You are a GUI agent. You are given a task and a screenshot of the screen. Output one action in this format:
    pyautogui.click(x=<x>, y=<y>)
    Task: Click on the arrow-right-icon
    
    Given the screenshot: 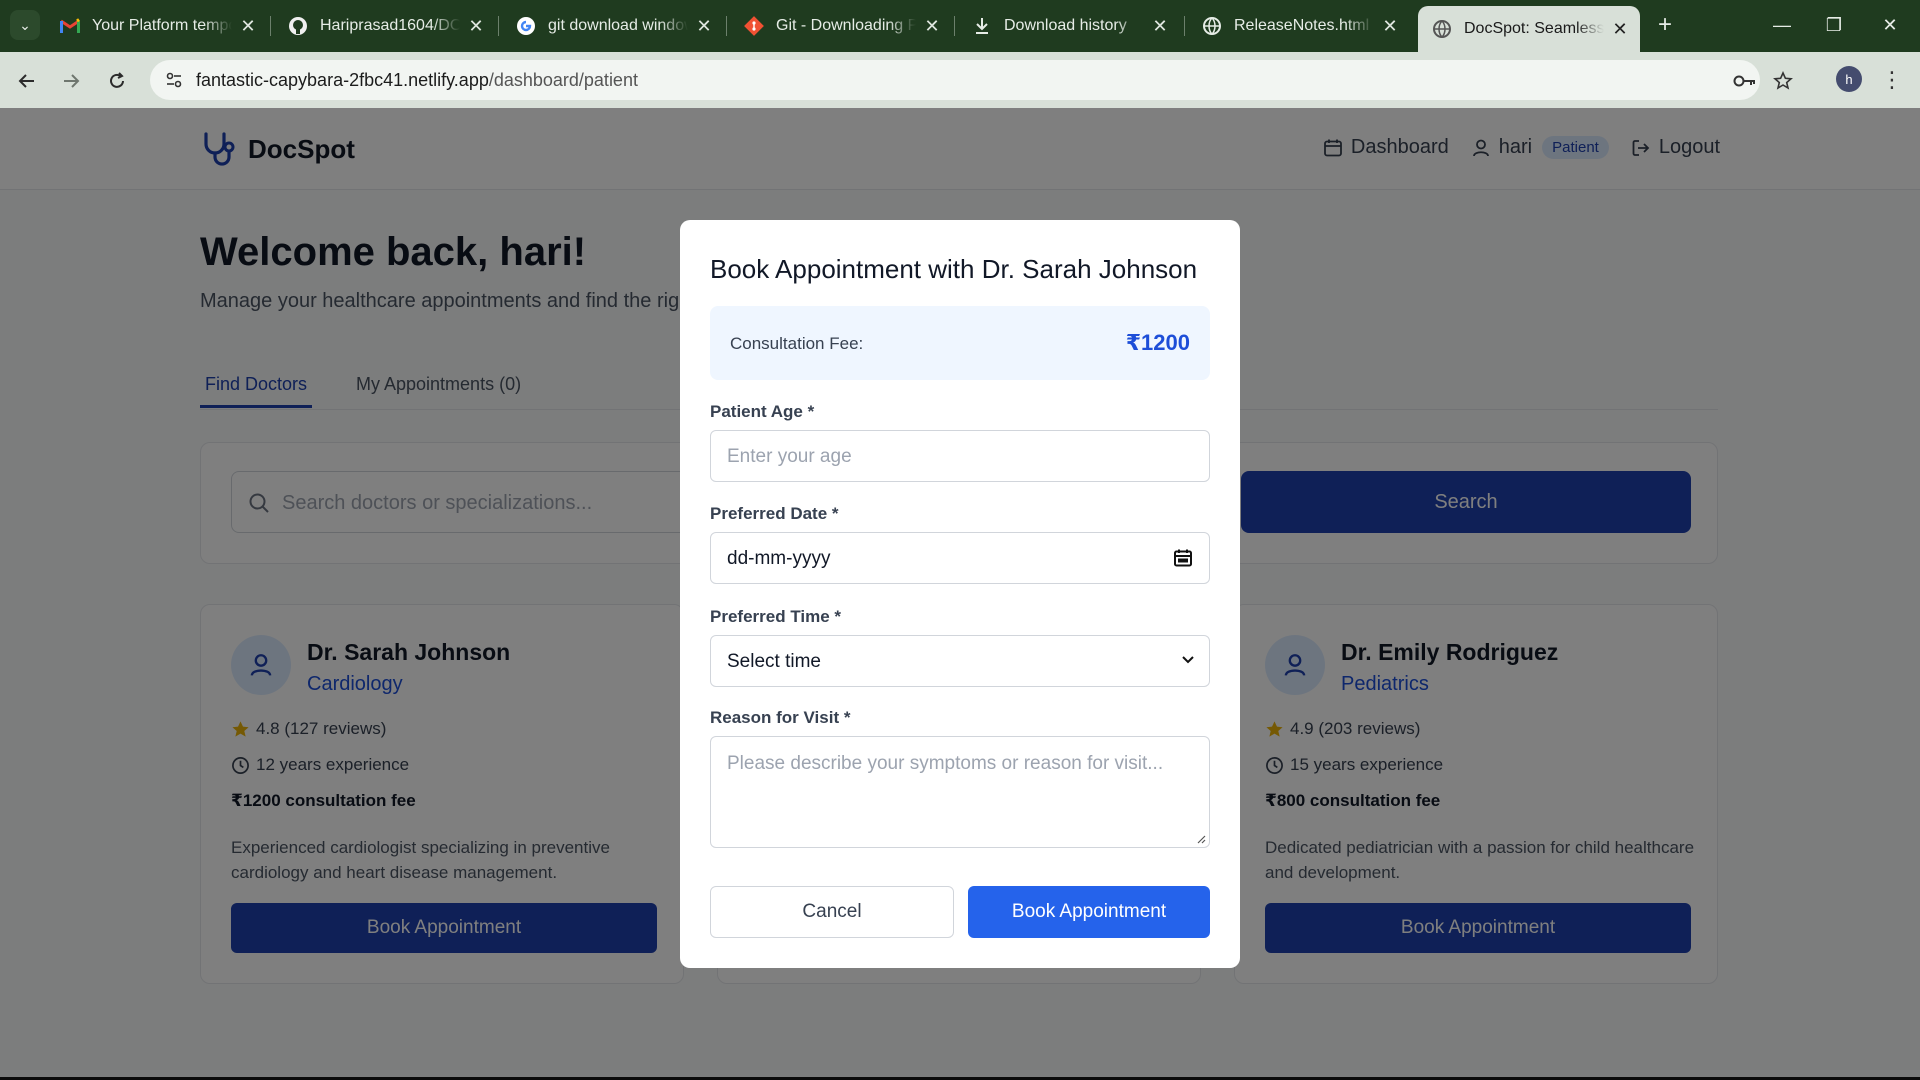 What is the action you would take?
    pyautogui.click(x=72, y=81)
    